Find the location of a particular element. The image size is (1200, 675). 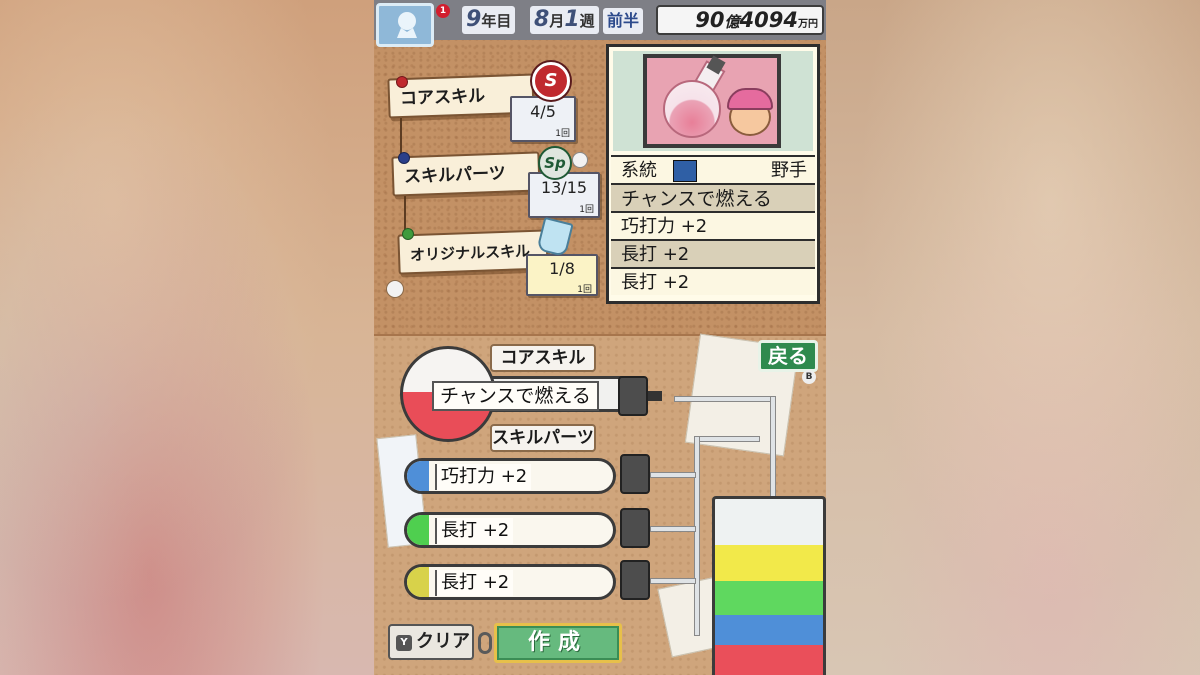

core-skill-slot: チャンスで燃える is located at coordinates (515, 396).